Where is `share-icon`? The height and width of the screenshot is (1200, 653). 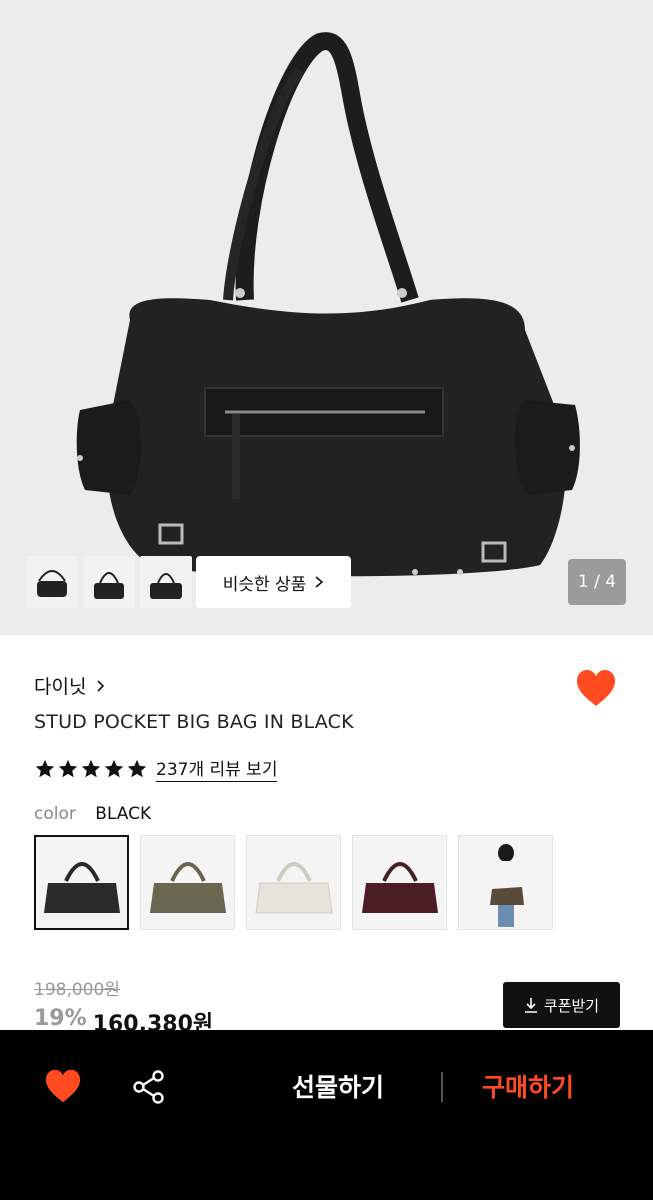 share-icon is located at coordinates (149, 1087).